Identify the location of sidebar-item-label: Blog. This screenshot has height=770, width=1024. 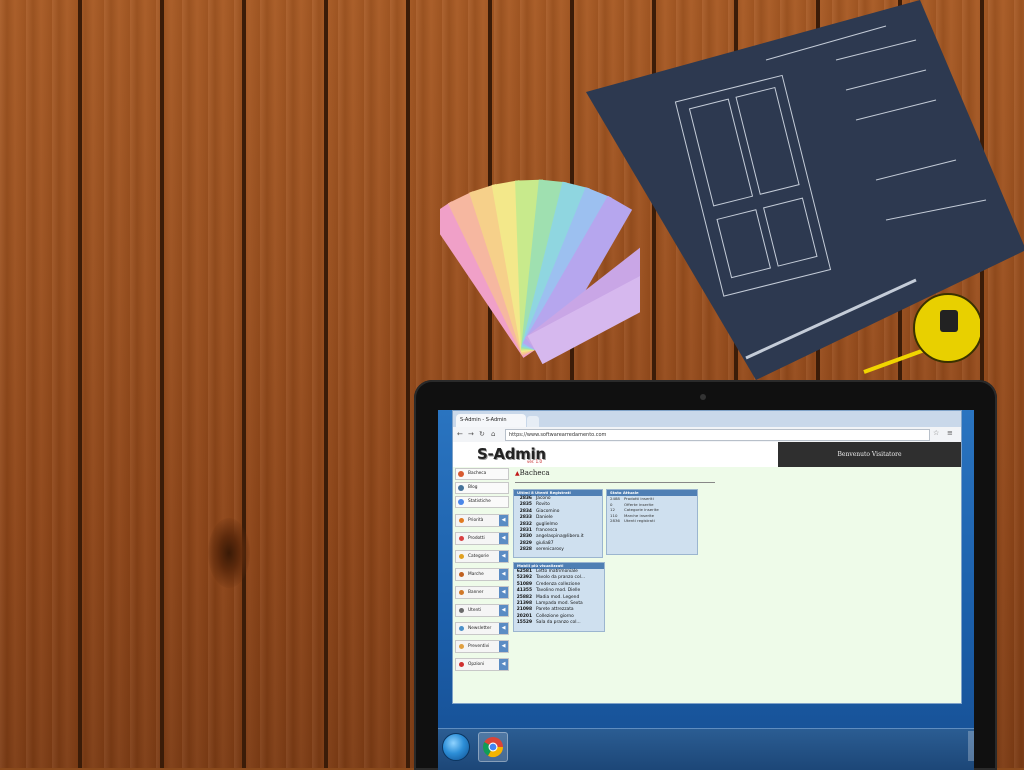
(473, 487).